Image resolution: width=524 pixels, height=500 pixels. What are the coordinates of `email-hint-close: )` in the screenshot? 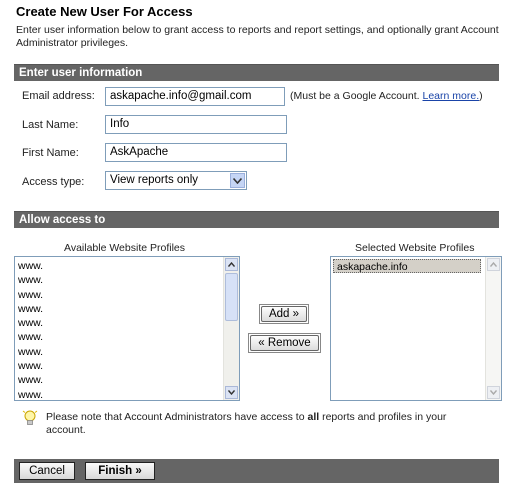 It's located at (481, 96).